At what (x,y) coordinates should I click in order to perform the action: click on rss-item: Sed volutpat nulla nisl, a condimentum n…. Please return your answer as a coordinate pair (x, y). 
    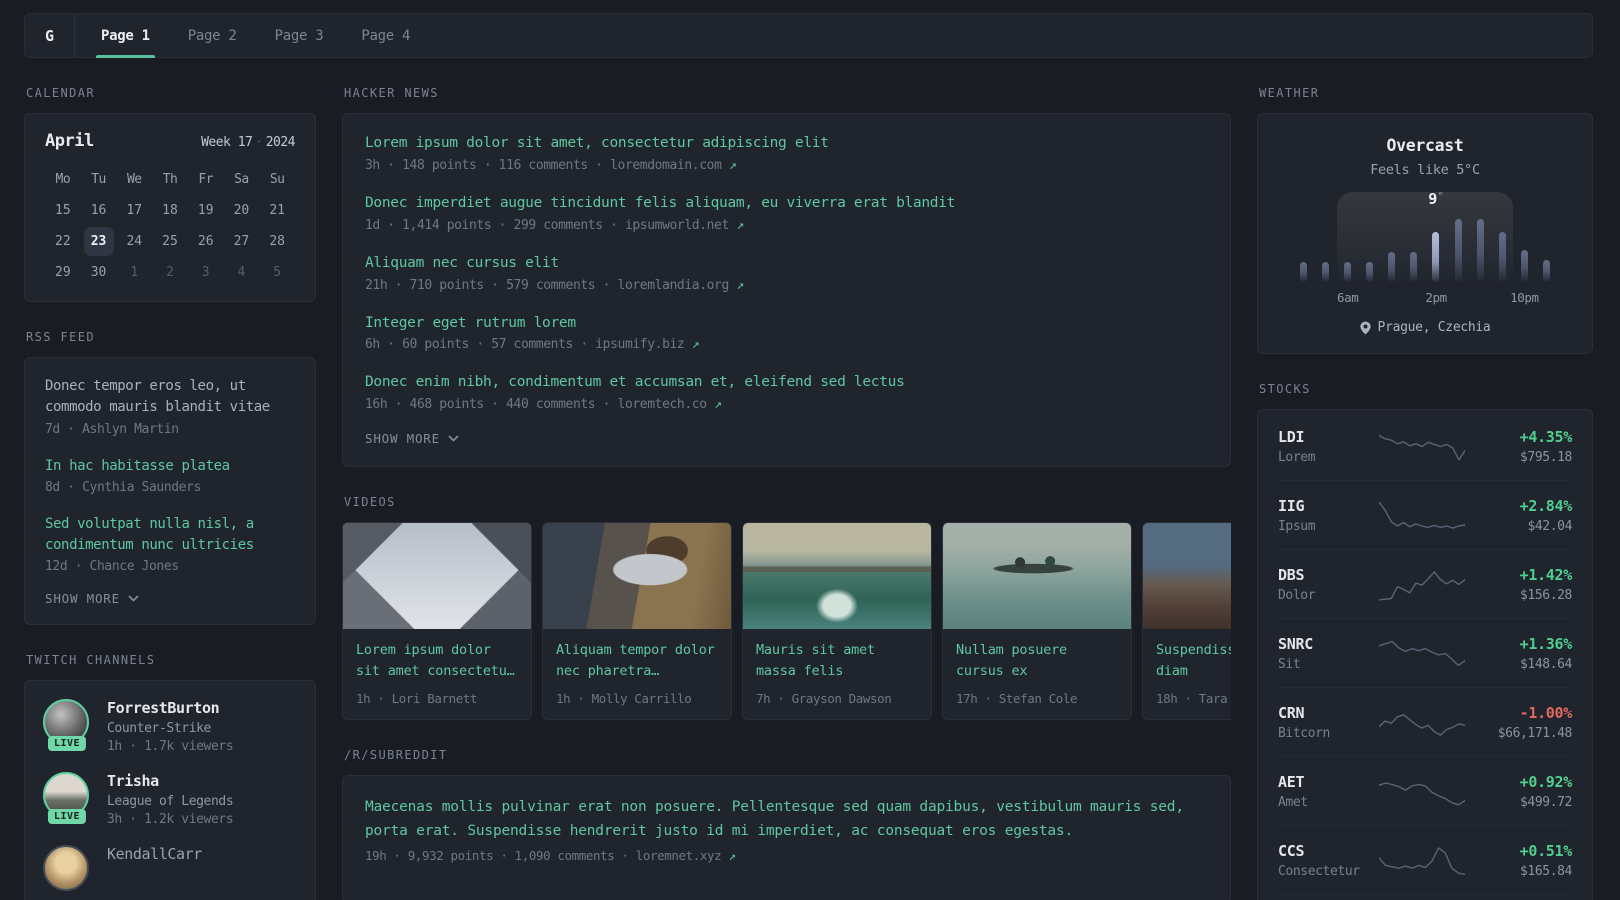
    Looking at the image, I should click on (170, 544).